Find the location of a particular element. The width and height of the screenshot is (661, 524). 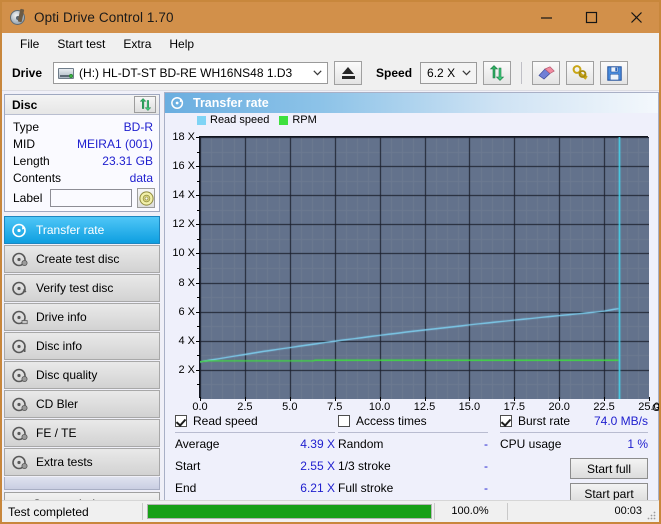

disc-icon is located at coordinates (146, 198).